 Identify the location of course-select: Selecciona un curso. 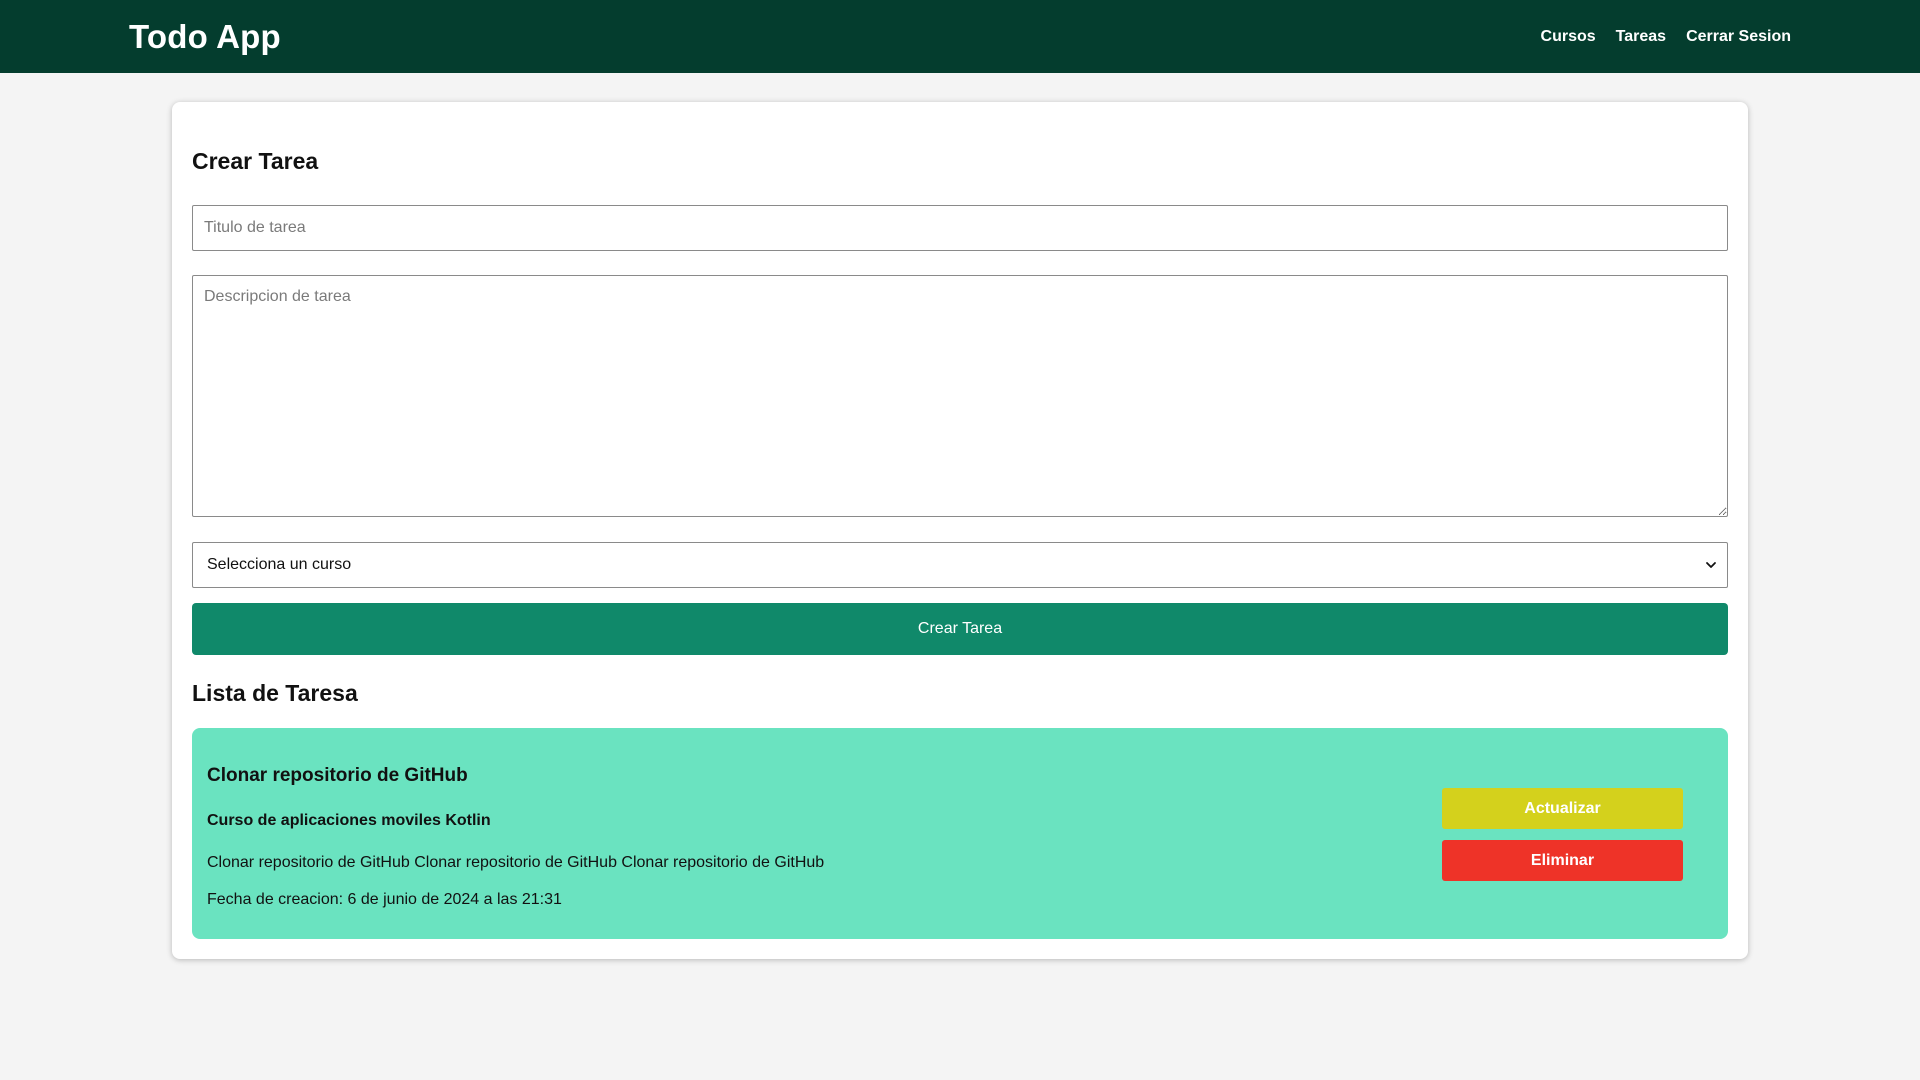
(960, 565).